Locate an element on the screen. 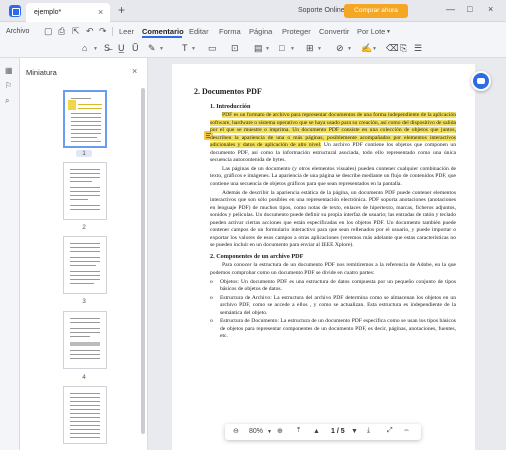 The image size is (506, 450). panel-scrollbar is located at coordinates (143, 261).